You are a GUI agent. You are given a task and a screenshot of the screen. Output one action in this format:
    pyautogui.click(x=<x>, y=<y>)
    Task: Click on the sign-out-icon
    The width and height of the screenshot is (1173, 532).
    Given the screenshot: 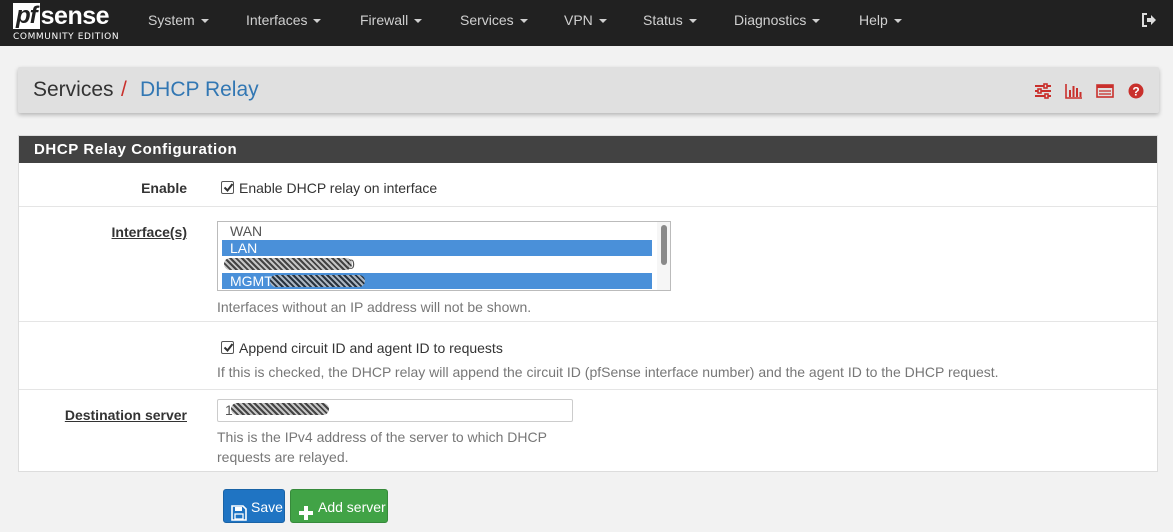 What is the action you would take?
    pyautogui.click(x=1149, y=20)
    